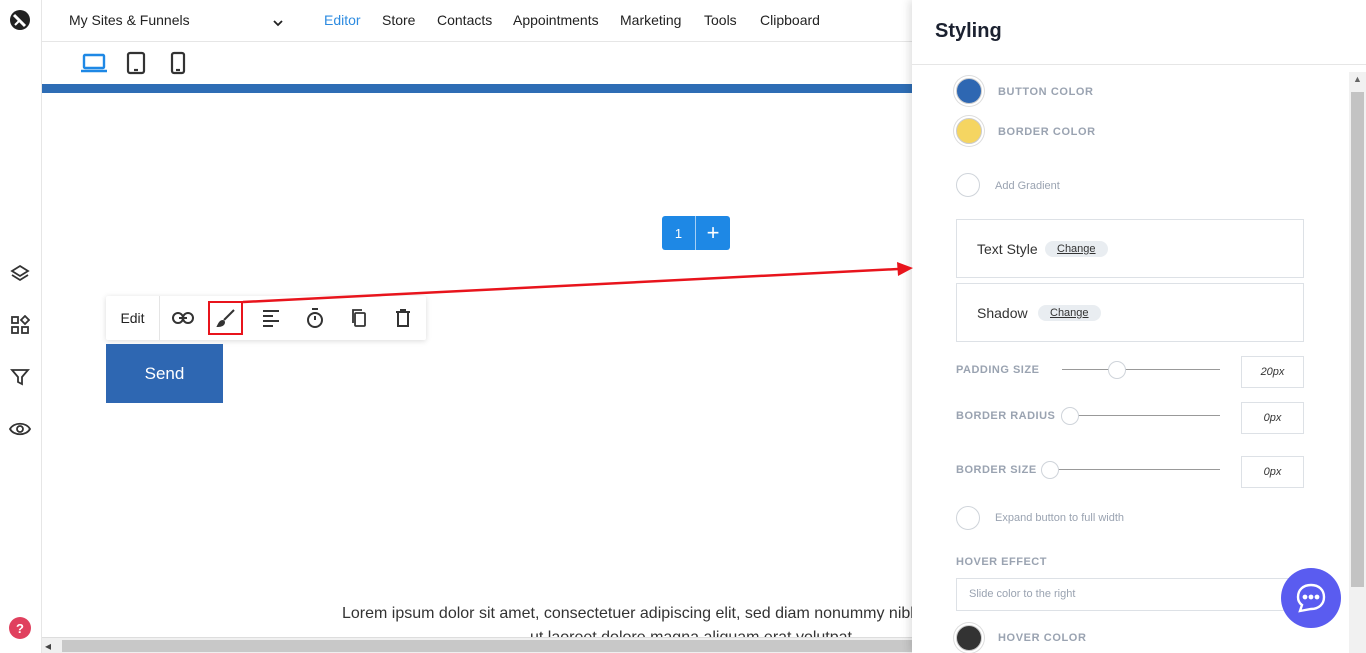  I want to click on timer-icon, so click(315, 318).